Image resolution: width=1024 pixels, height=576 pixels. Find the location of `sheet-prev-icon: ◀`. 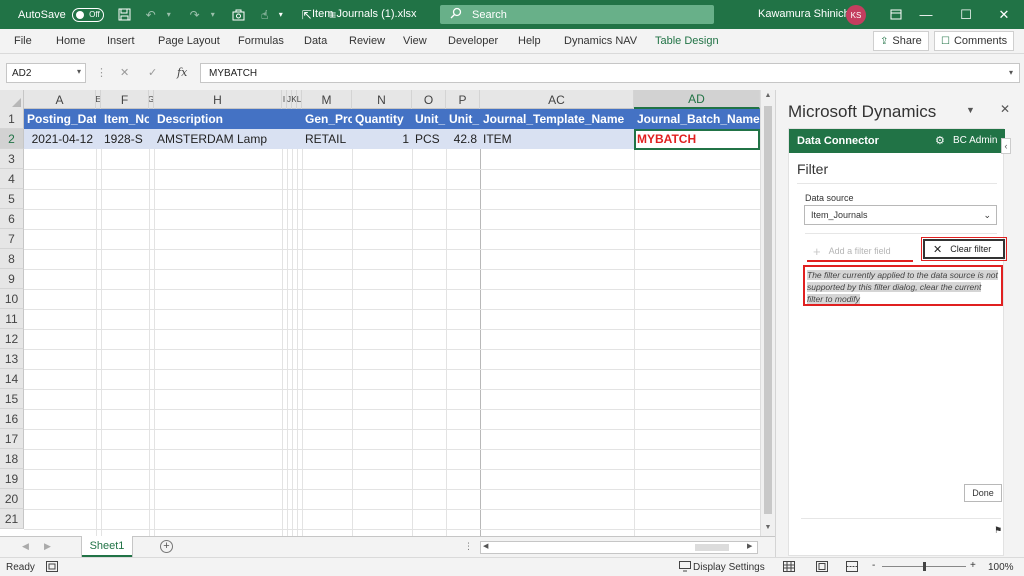

sheet-prev-icon: ◀ is located at coordinates (25, 546).